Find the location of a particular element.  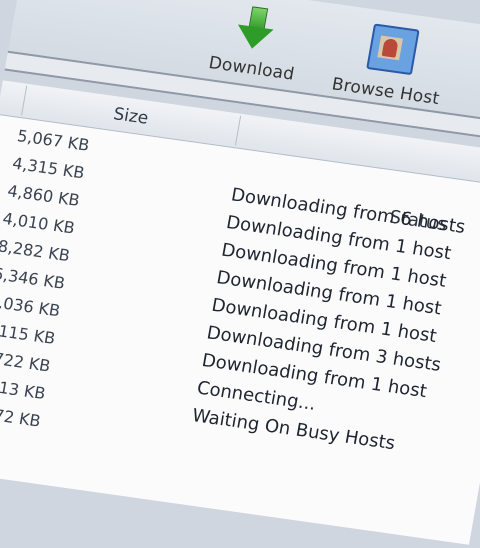

browse-host-button: Browse Host is located at coordinates (390, 64).